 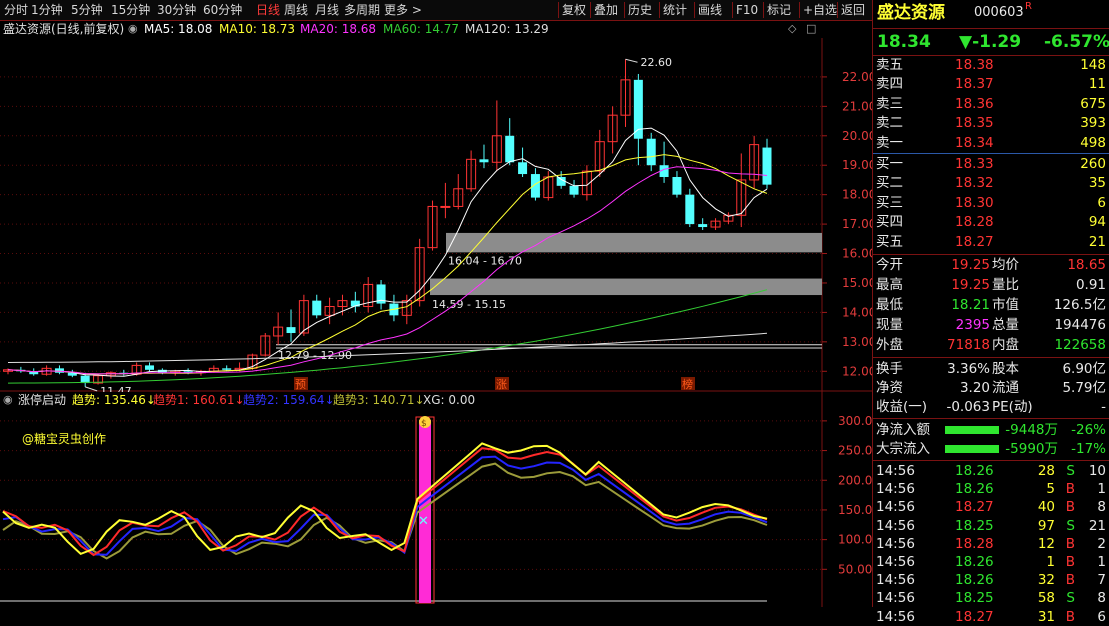 I want to click on tick-count: 10, so click(x=1097, y=471).